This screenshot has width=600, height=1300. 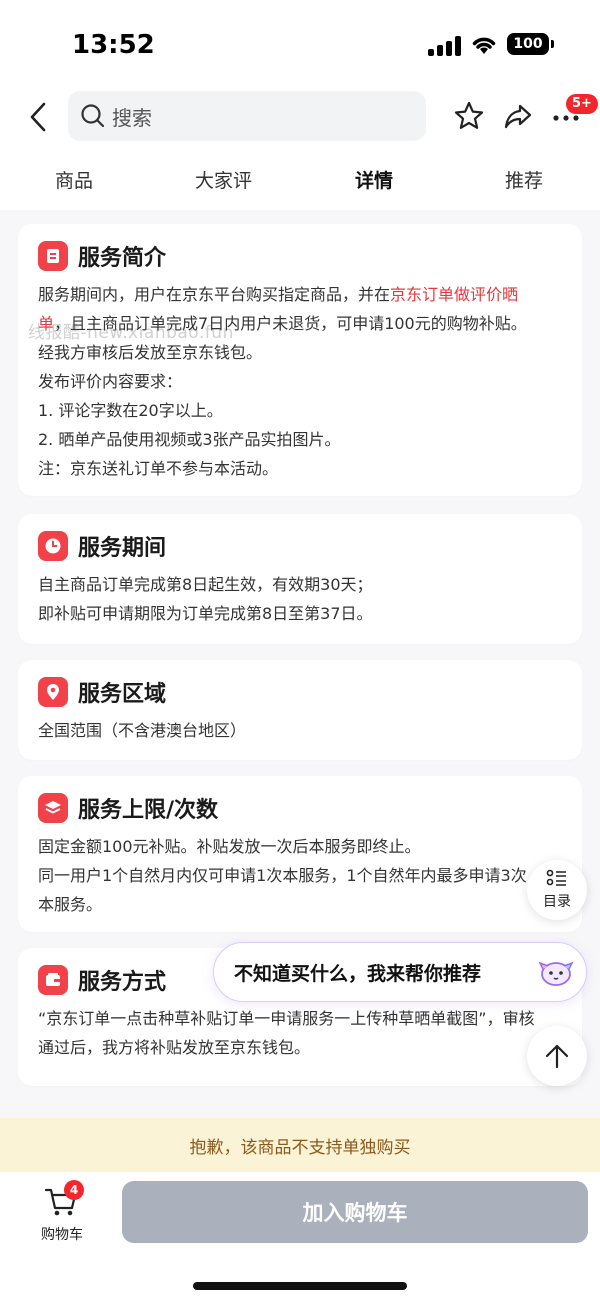 What do you see at coordinates (556, 877) in the screenshot?
I see `list-icon` at bounding box center [556, 877].